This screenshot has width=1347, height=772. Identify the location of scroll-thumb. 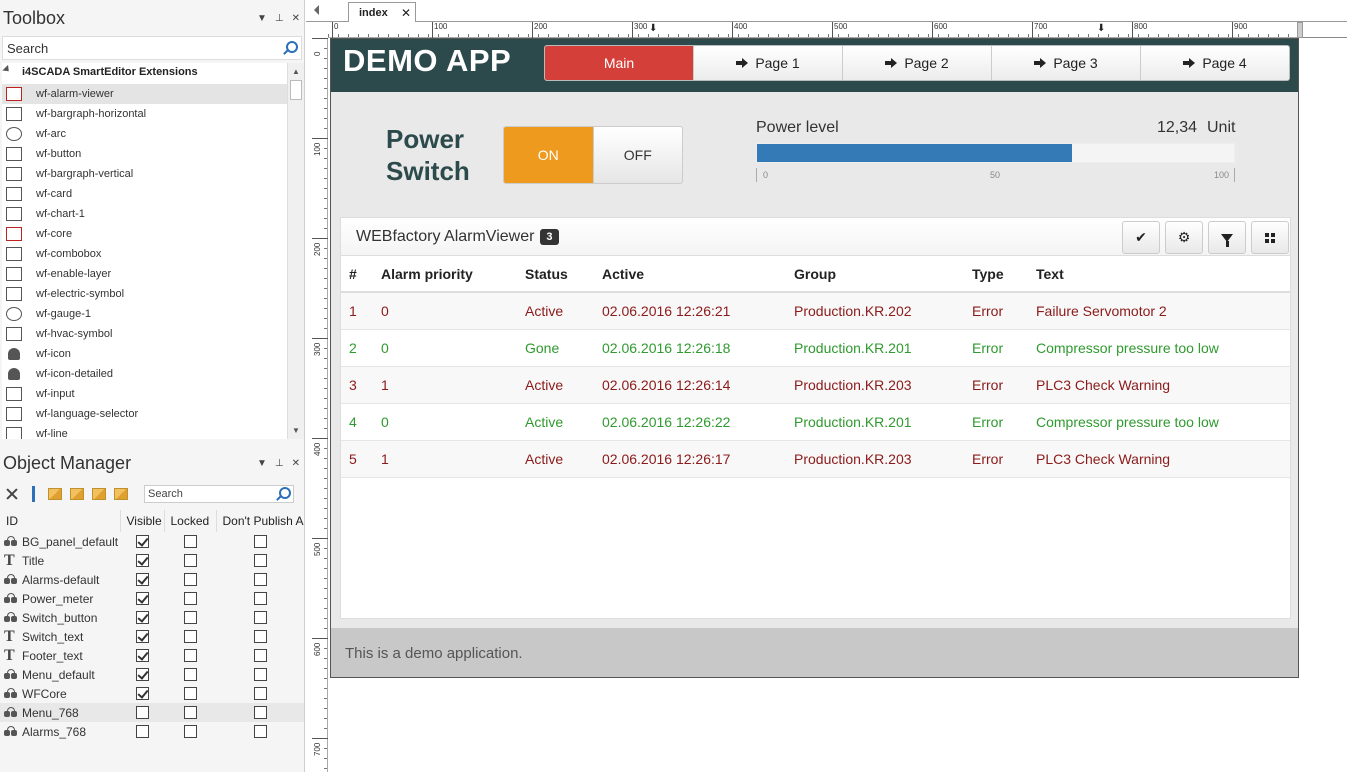
(296, 90).